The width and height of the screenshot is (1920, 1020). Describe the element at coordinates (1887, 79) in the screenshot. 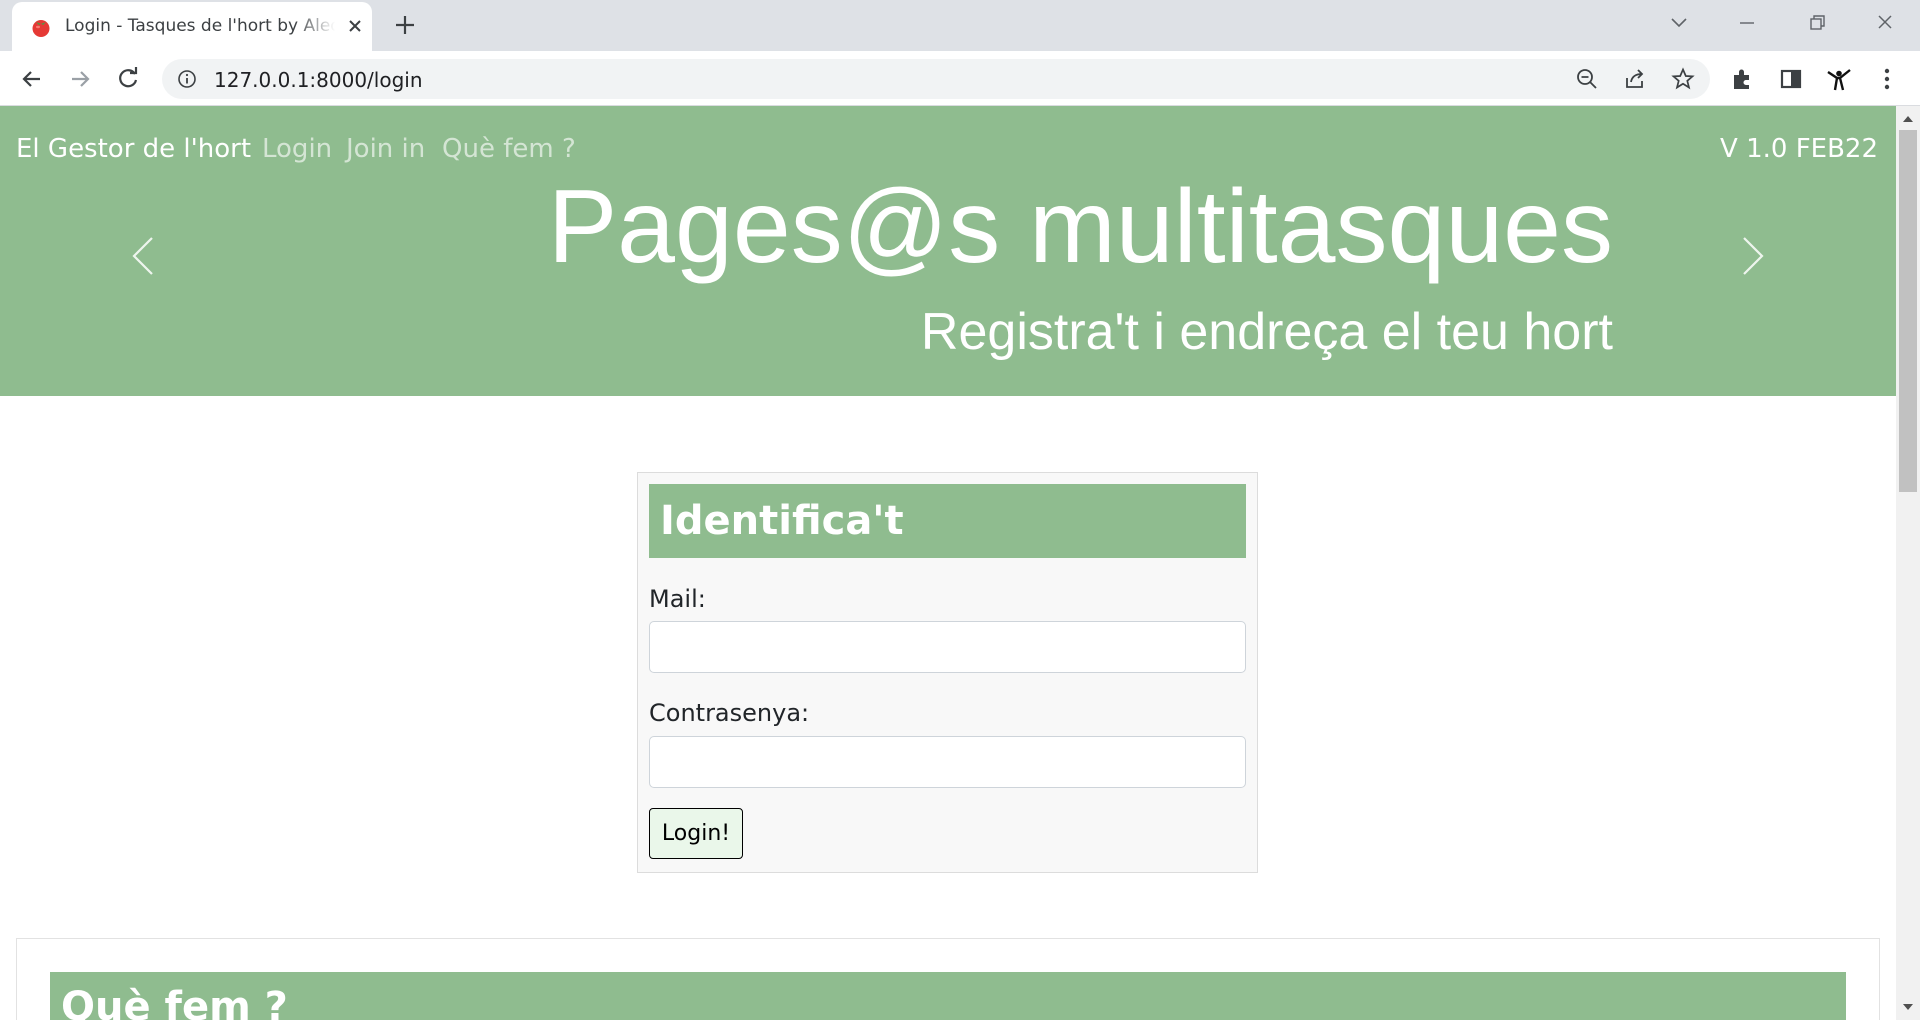

I see `menu-icon` at that location.